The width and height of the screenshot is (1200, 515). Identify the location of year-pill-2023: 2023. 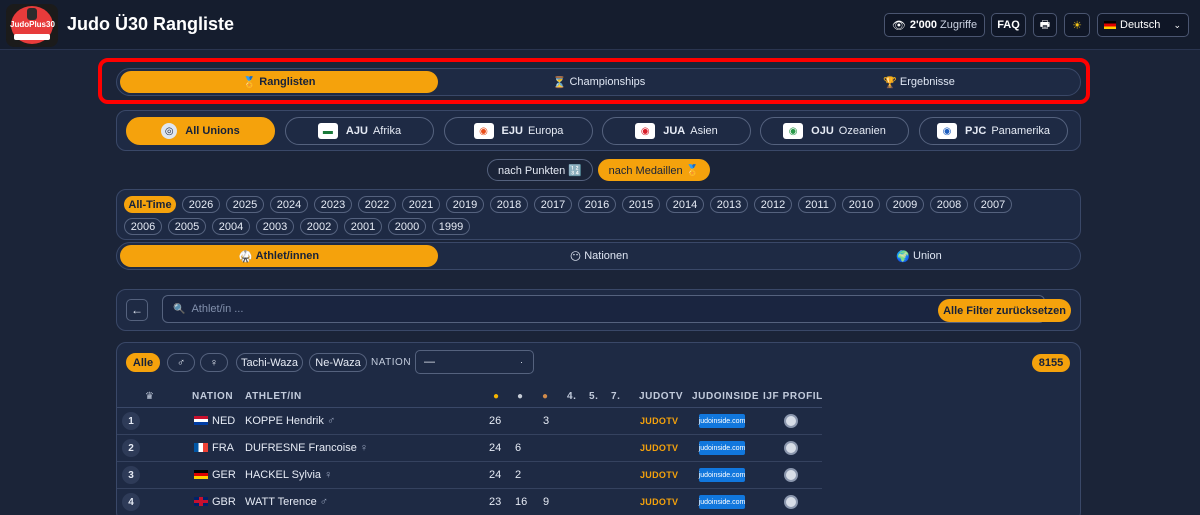
(333, 204).